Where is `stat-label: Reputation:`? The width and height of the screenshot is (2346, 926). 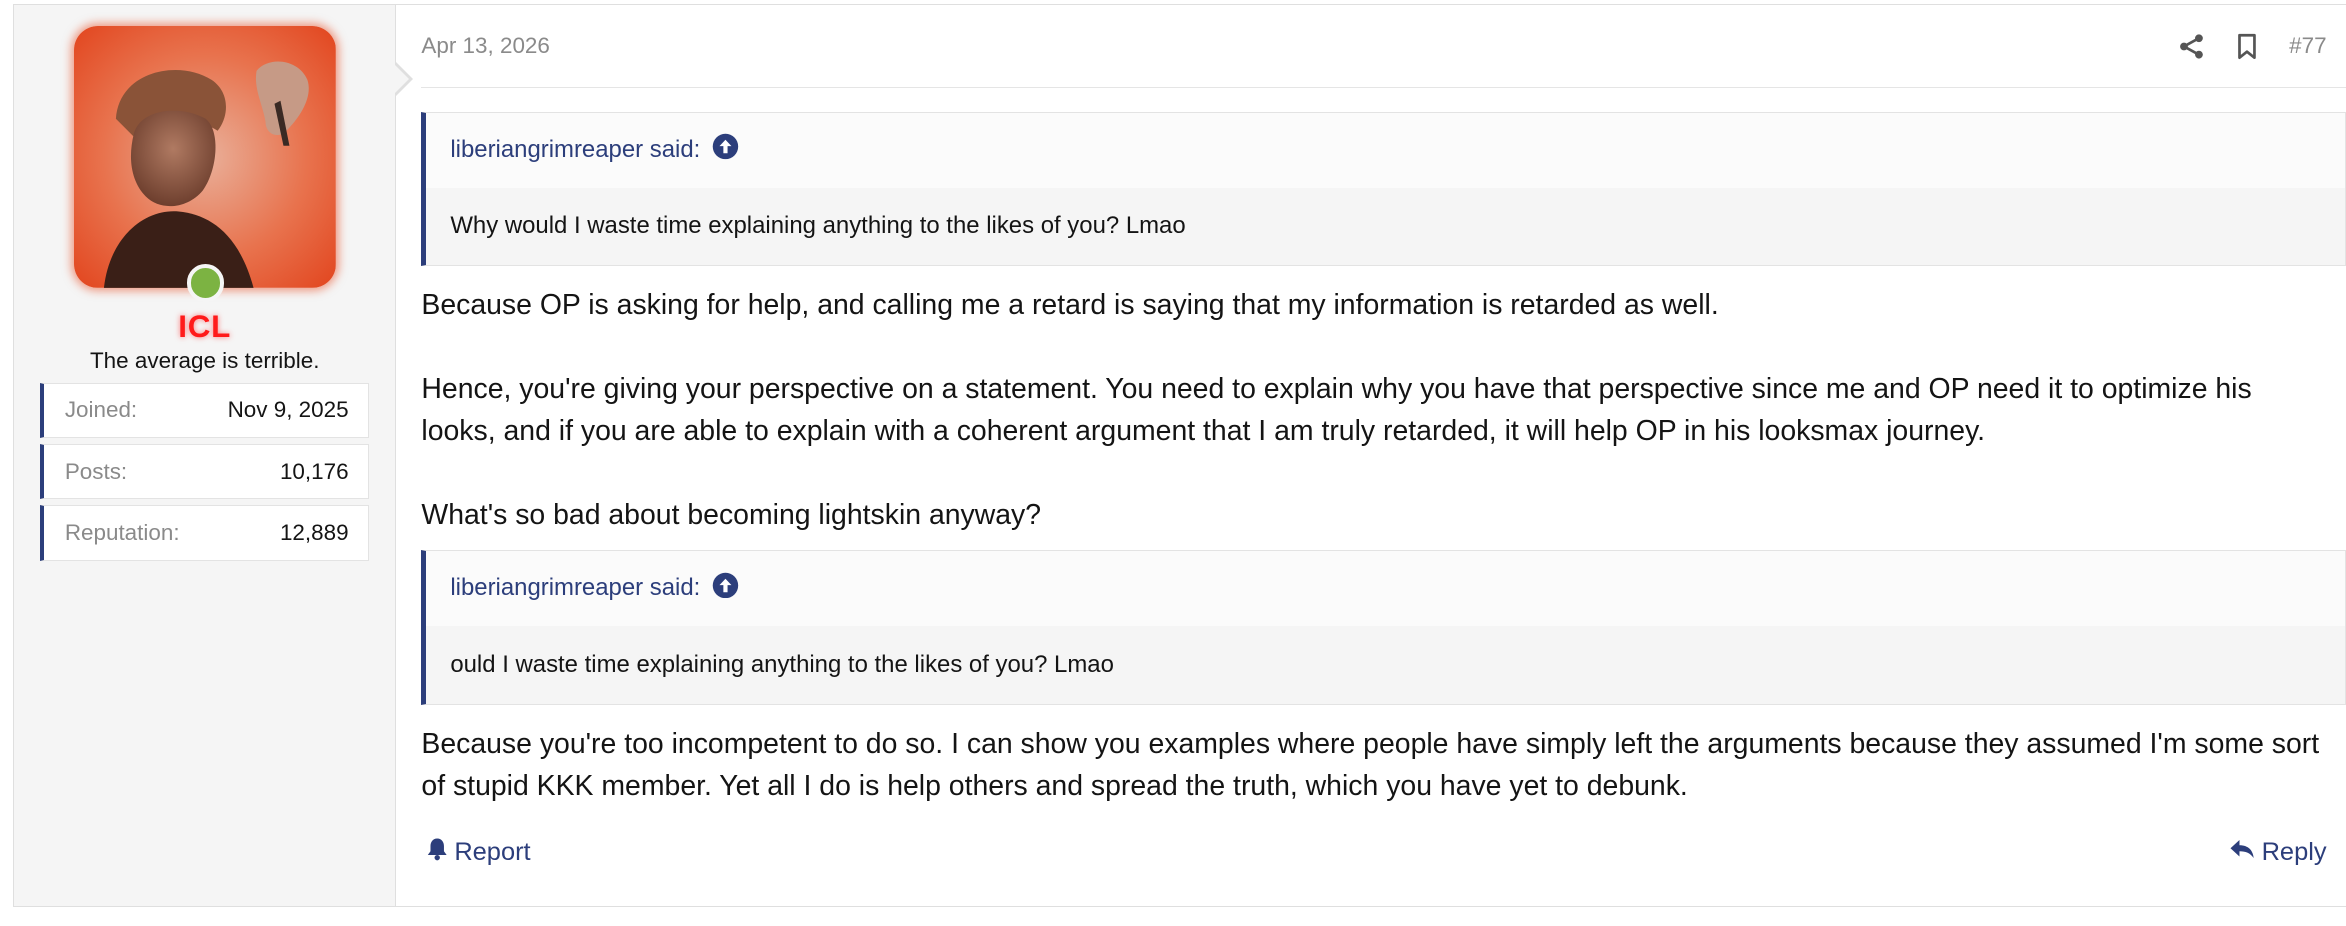
stat-label: Reputation: is located at coordinates (122, 532).